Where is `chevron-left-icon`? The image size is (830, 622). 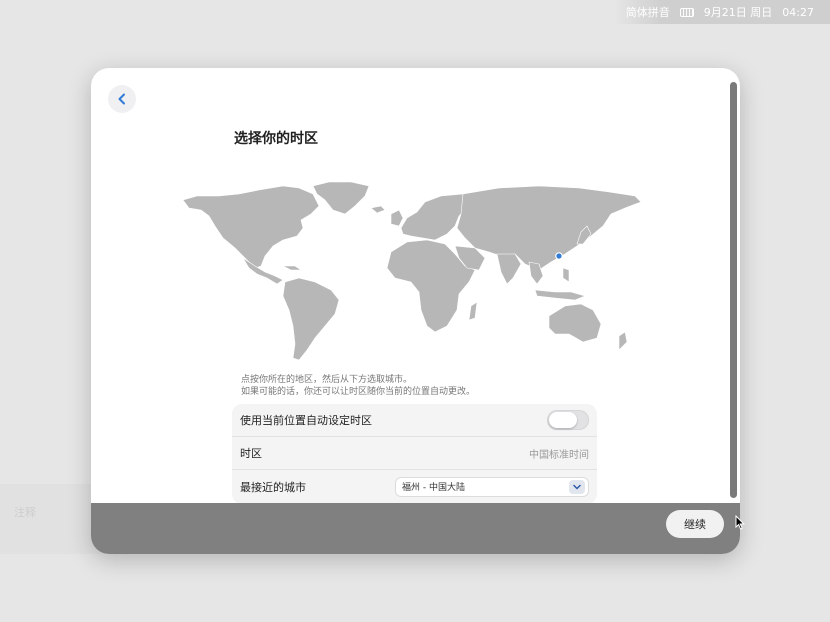 chevron-left-icon is located at coordinates (121, 99).